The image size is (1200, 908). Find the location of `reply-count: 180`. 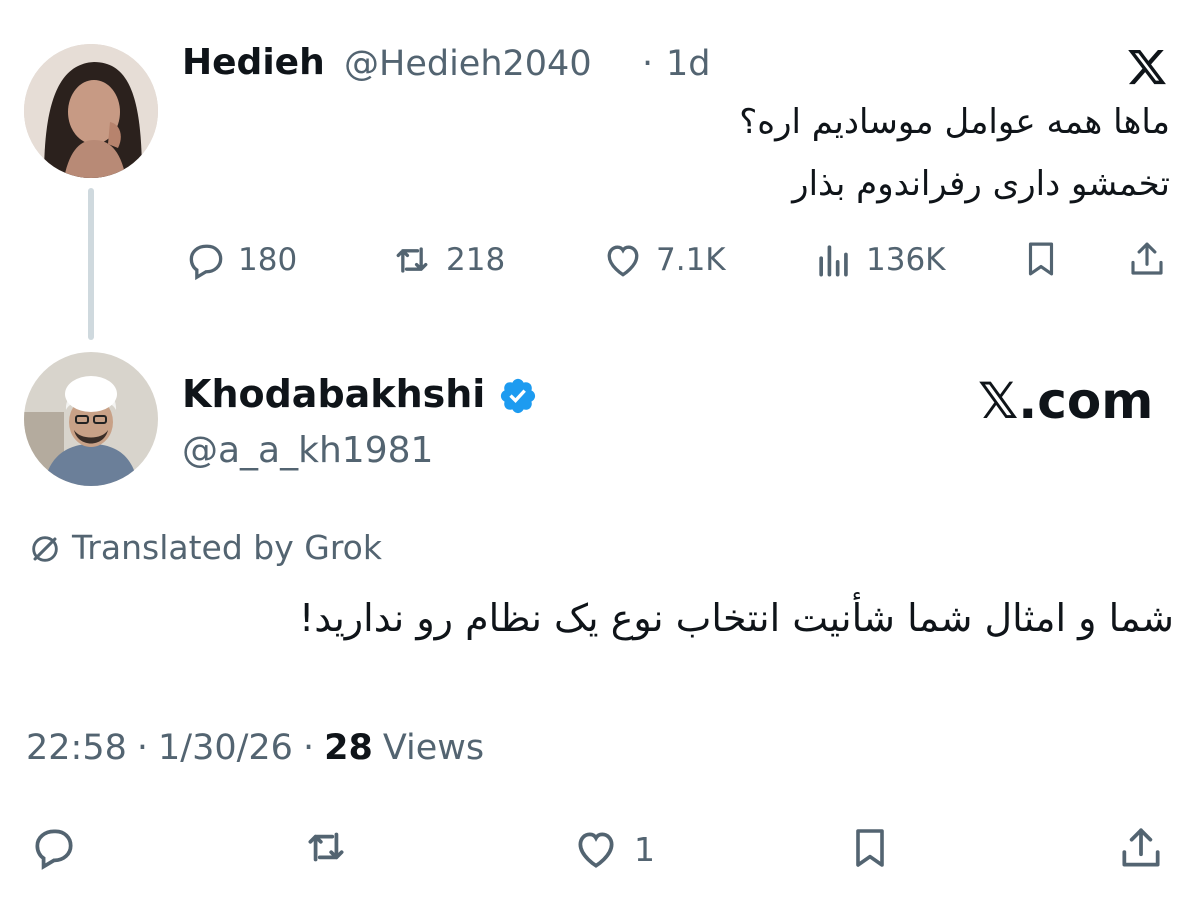

reply-count: 180 is located at coordinates (268, 260).